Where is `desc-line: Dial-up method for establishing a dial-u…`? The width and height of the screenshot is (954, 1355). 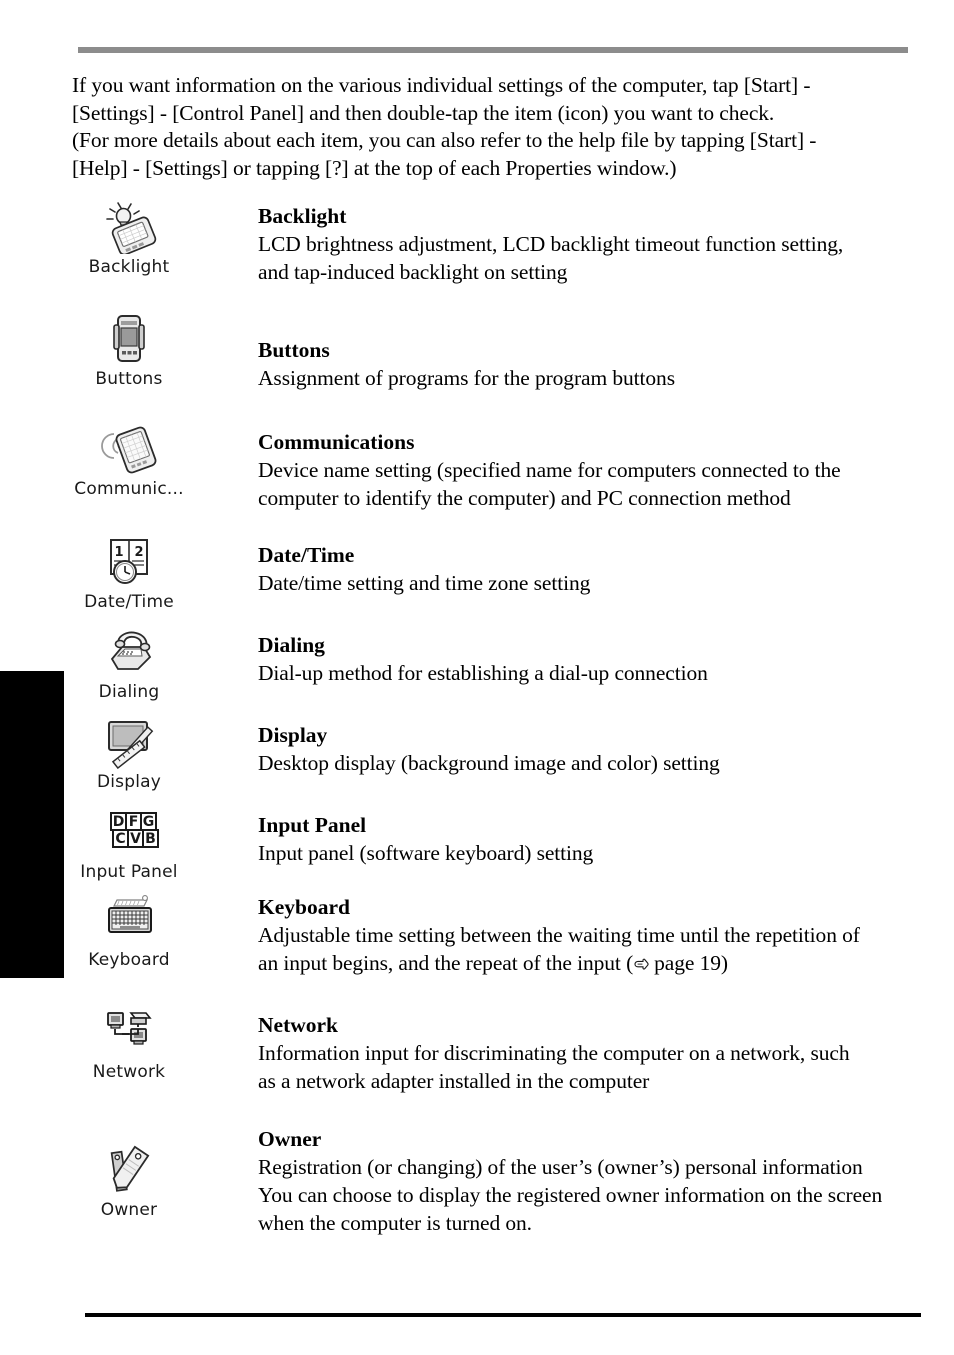
desc-line: Dial-up method for establishing a dial-u… is located at coordinates (483, 673).